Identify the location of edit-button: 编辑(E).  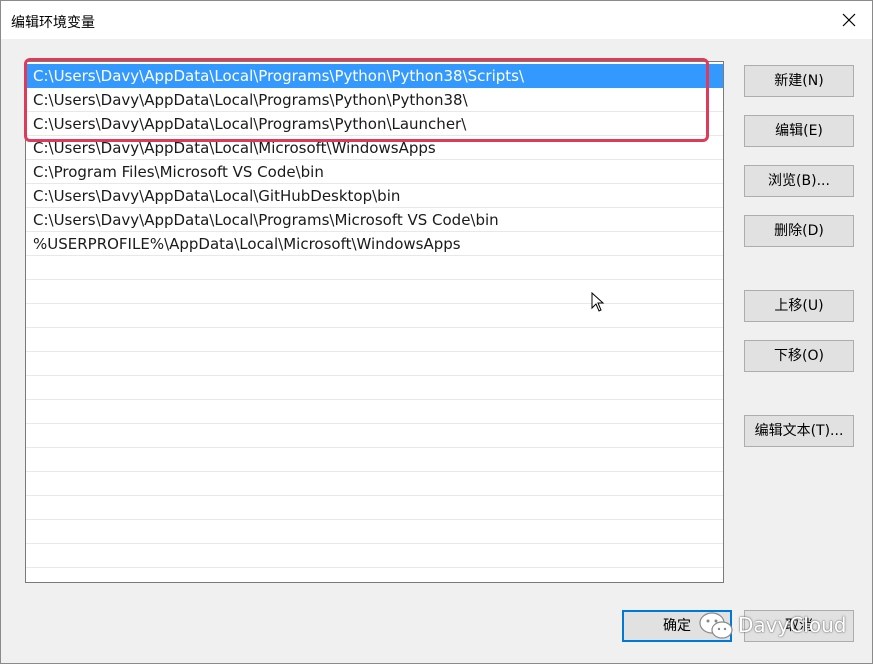
(799, 131).